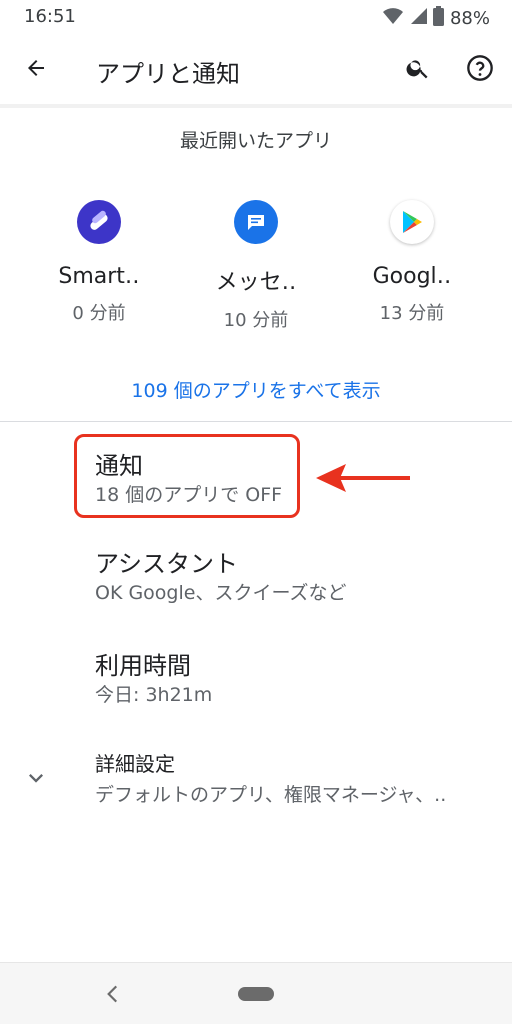 The height and width of the screenshot is (1024, 512). I want to click on nav-home-pill, so click(256, 994).